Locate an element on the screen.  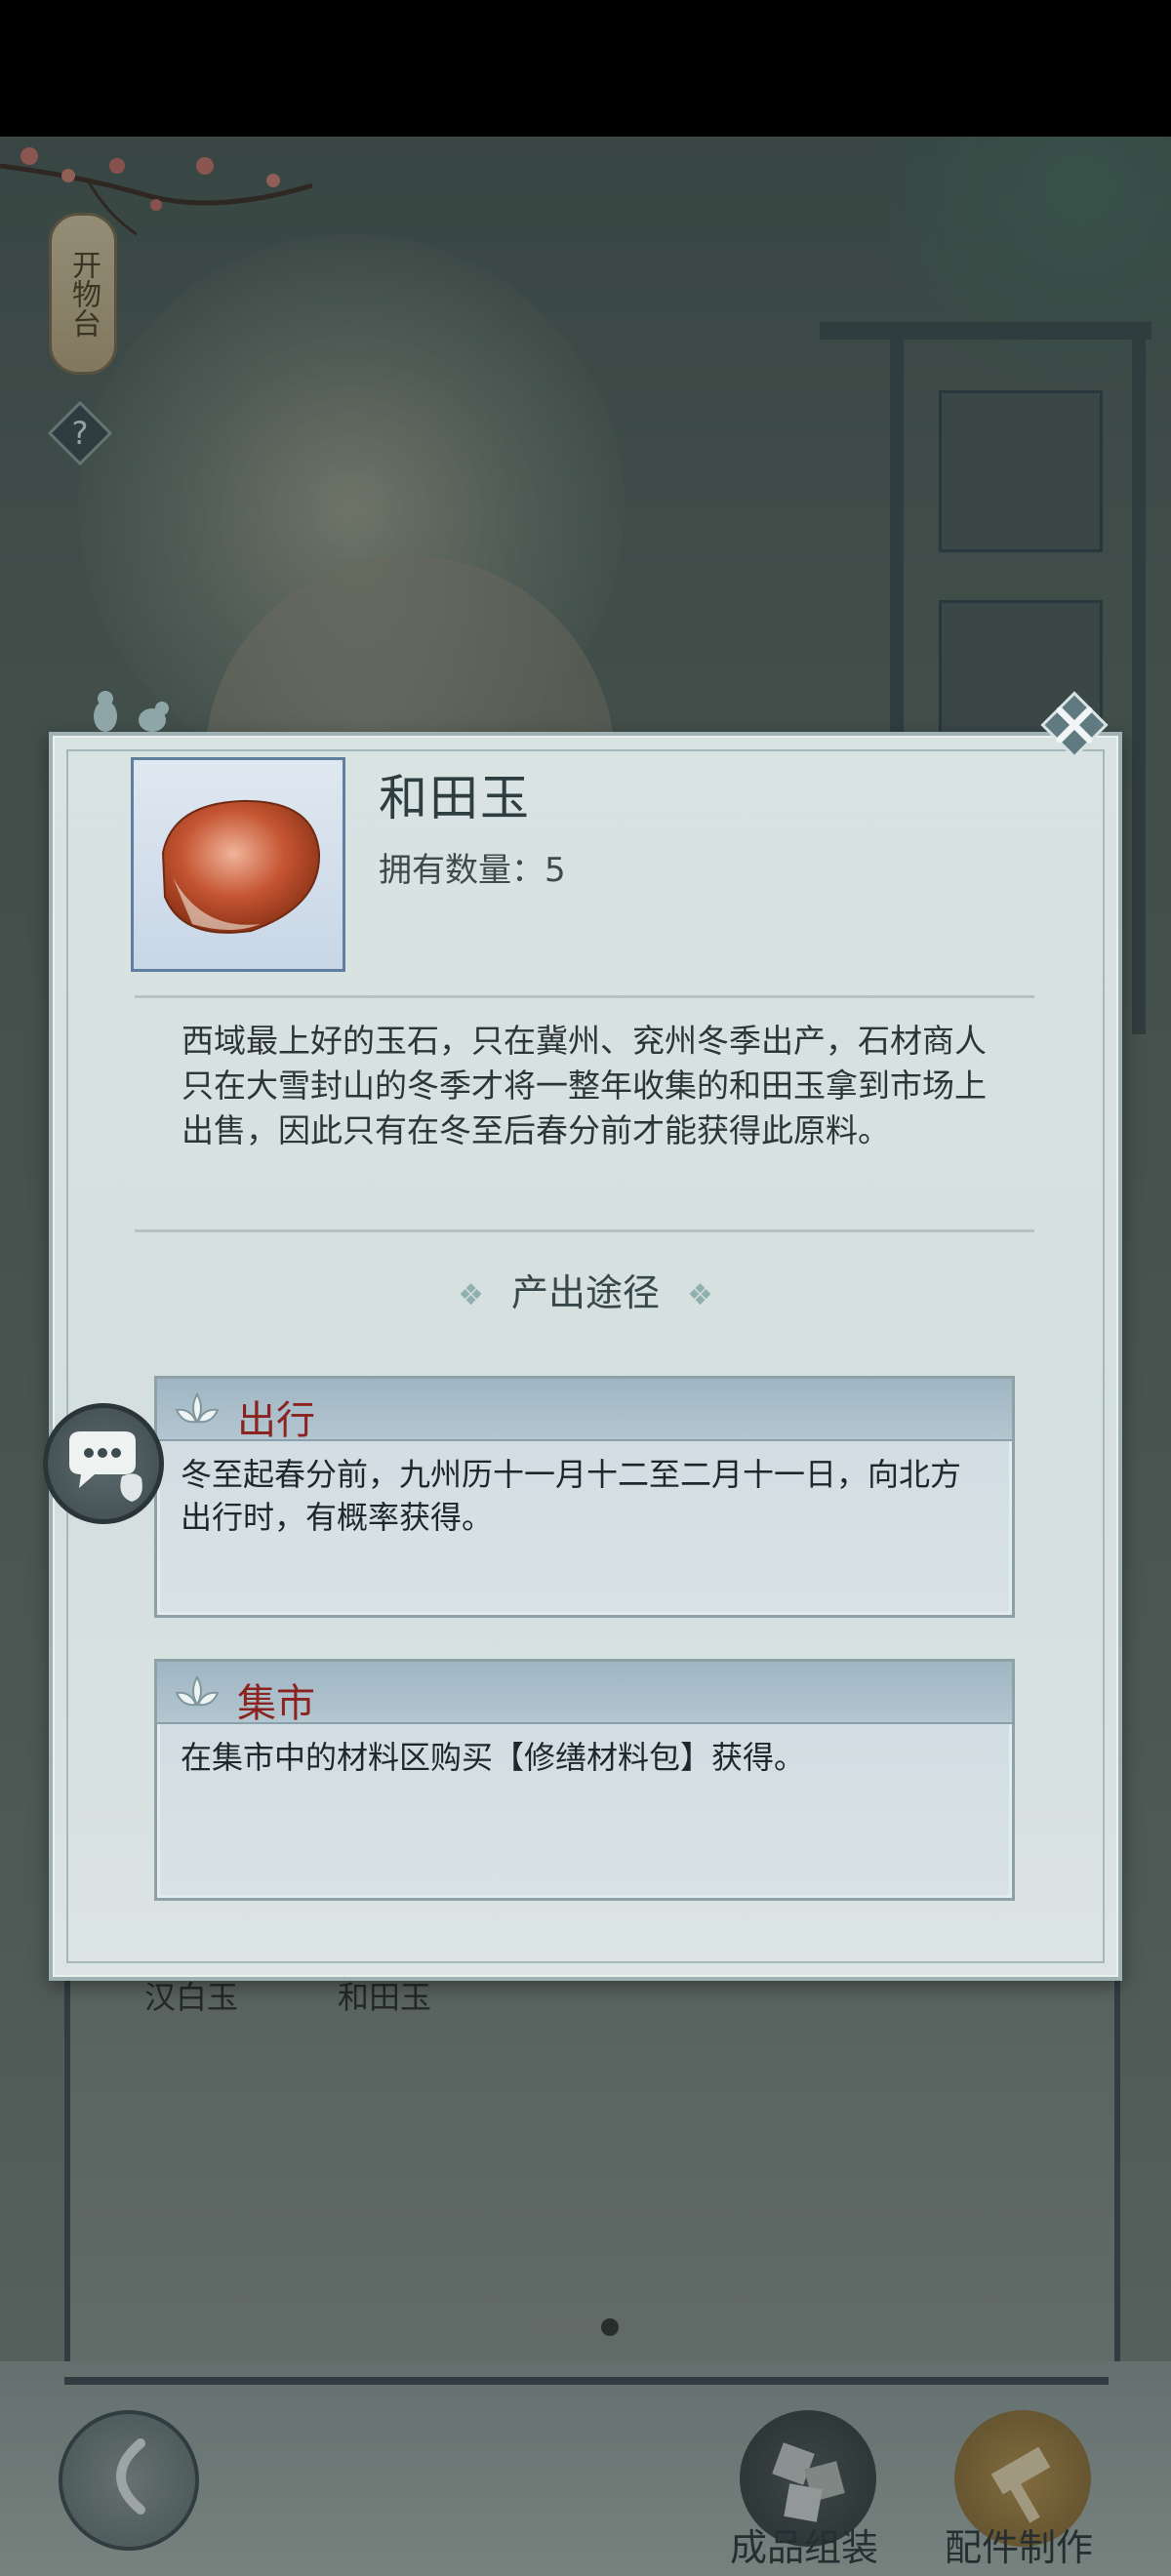
quantity-label: 拥有数量： is located at coordinates (462, 870).